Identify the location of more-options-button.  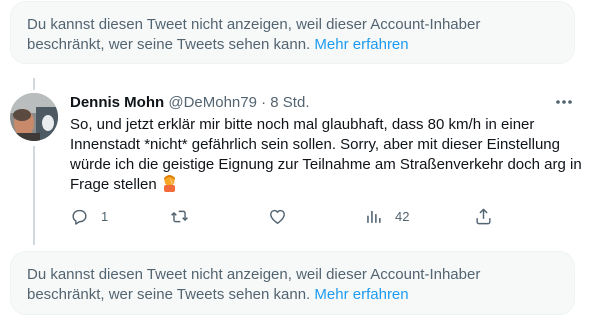
(564, 102).